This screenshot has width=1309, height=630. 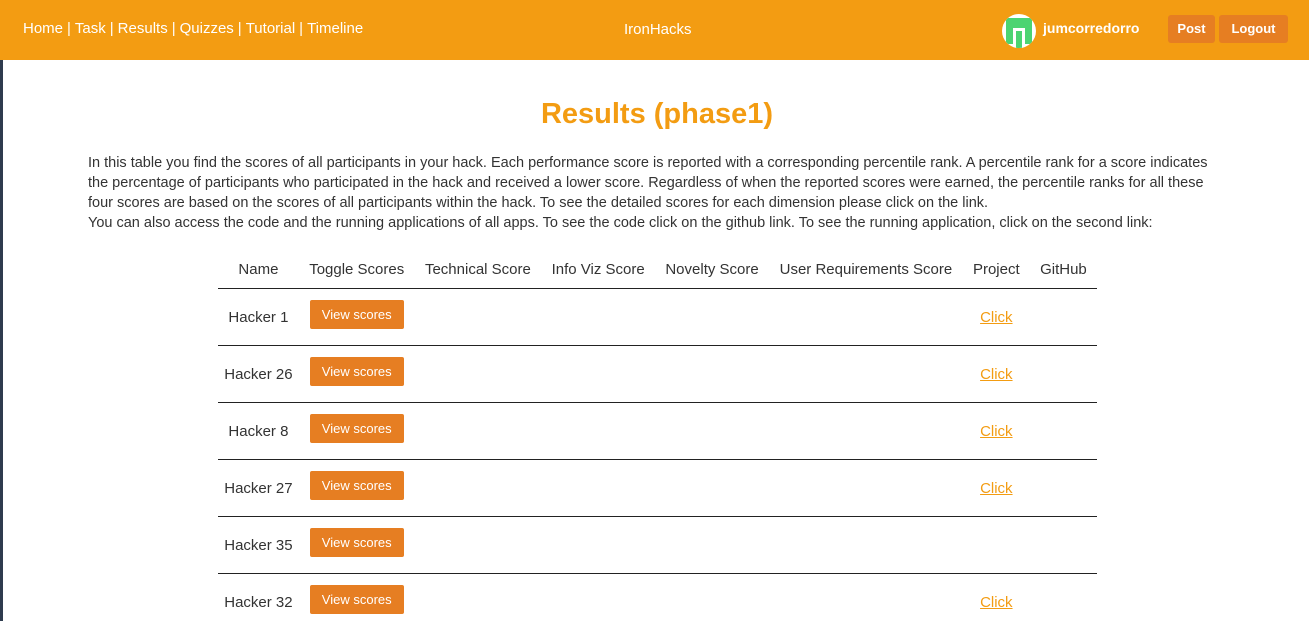 What do you see at coordinates (90, 28) in the screenshot?
I see `nav-link-task: Task` at bounding box center [90, 28].